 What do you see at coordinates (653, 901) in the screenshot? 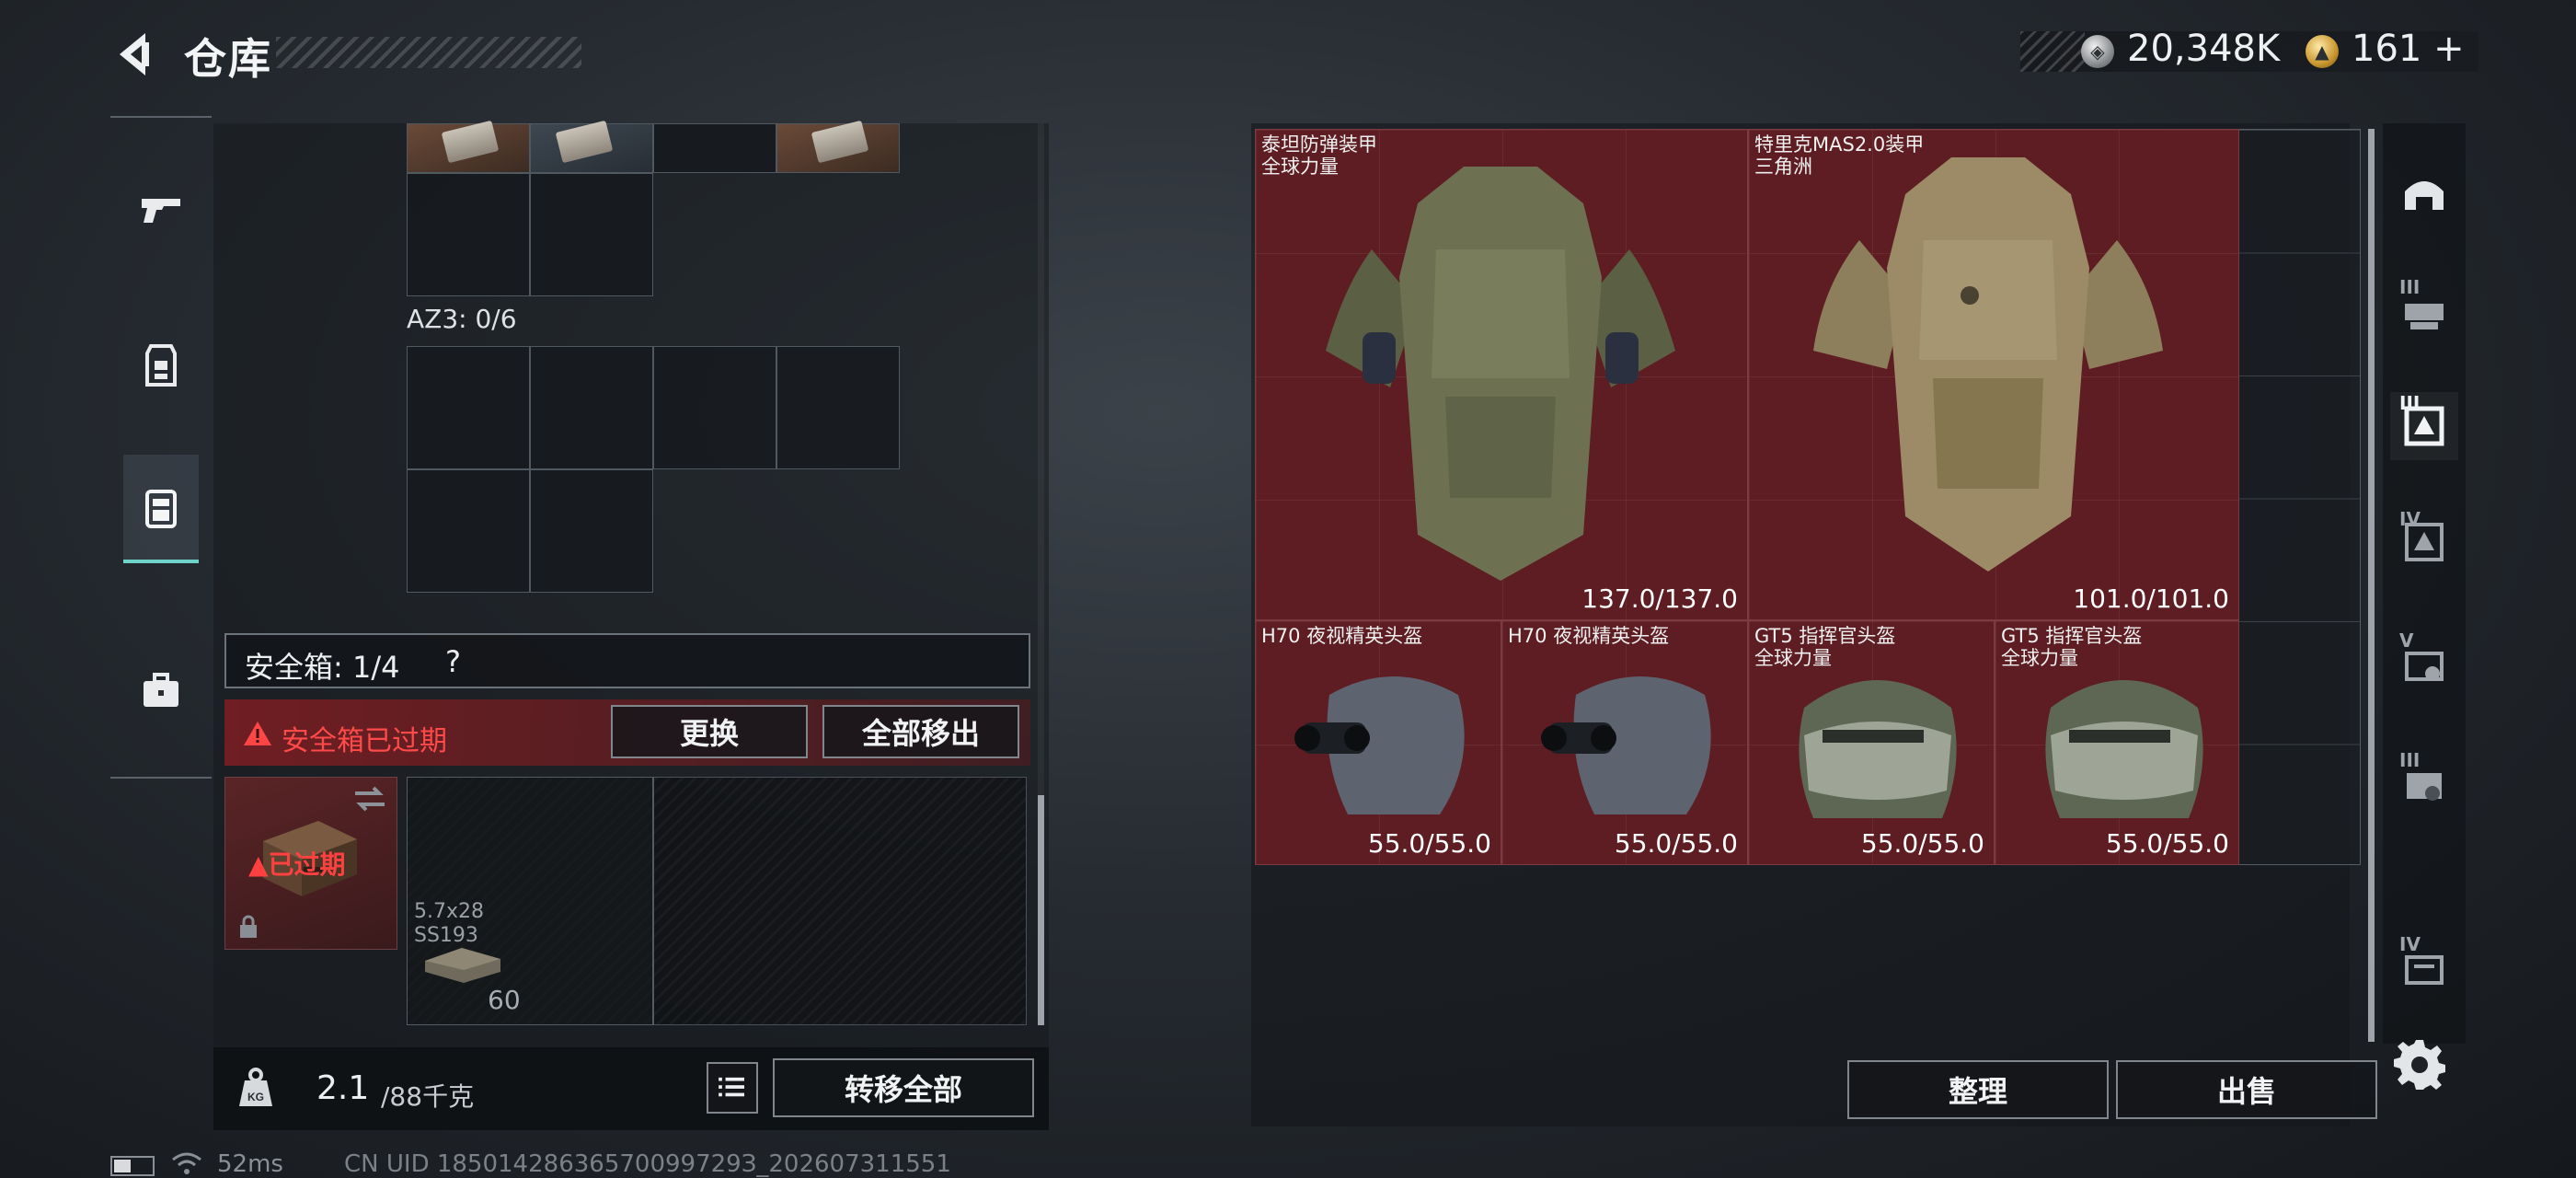
I see `grid-divider` at bounding box center [653, 901].